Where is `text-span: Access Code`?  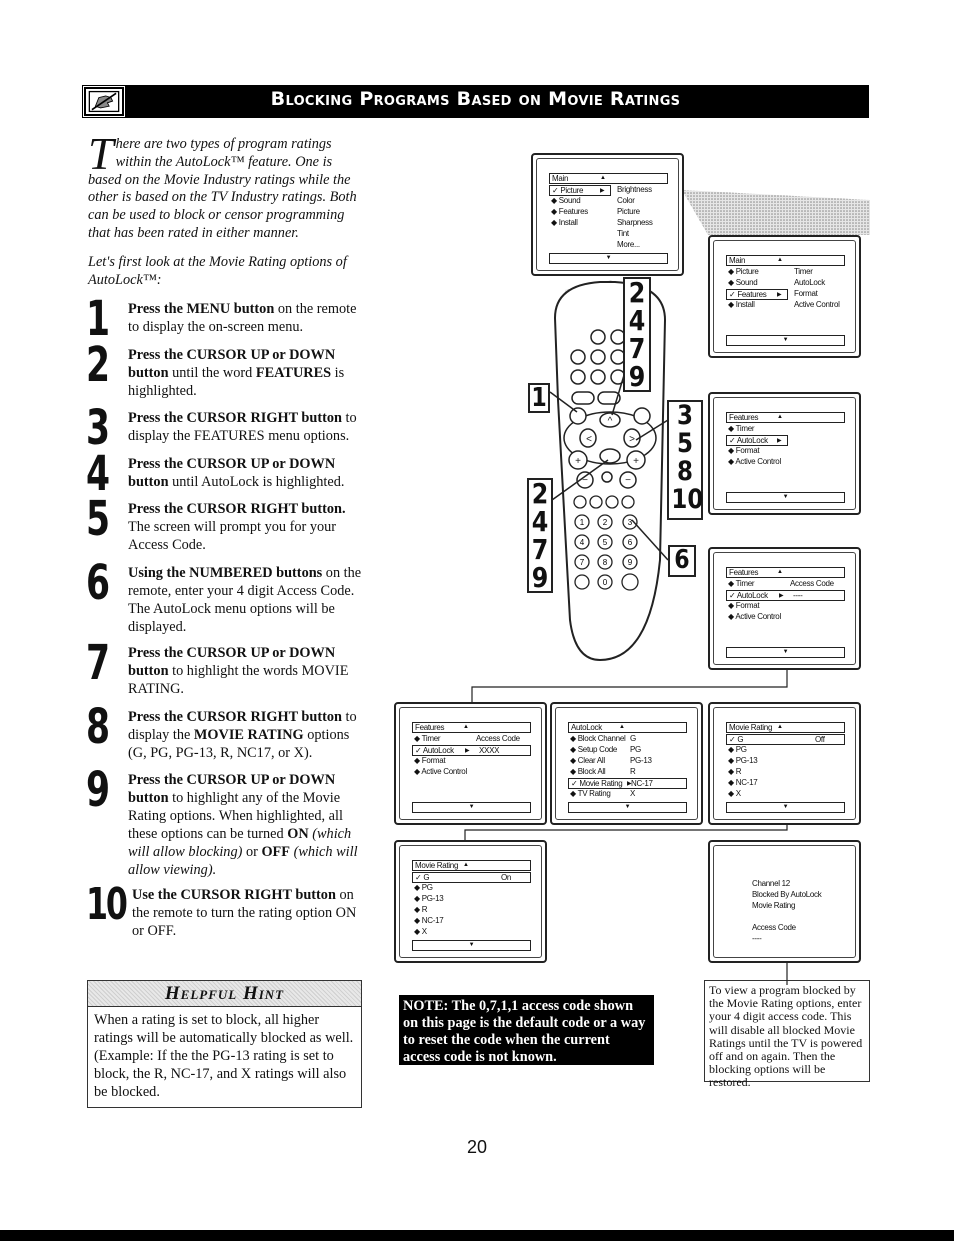
text-span: Access Code is located at coordinates (498, 738).